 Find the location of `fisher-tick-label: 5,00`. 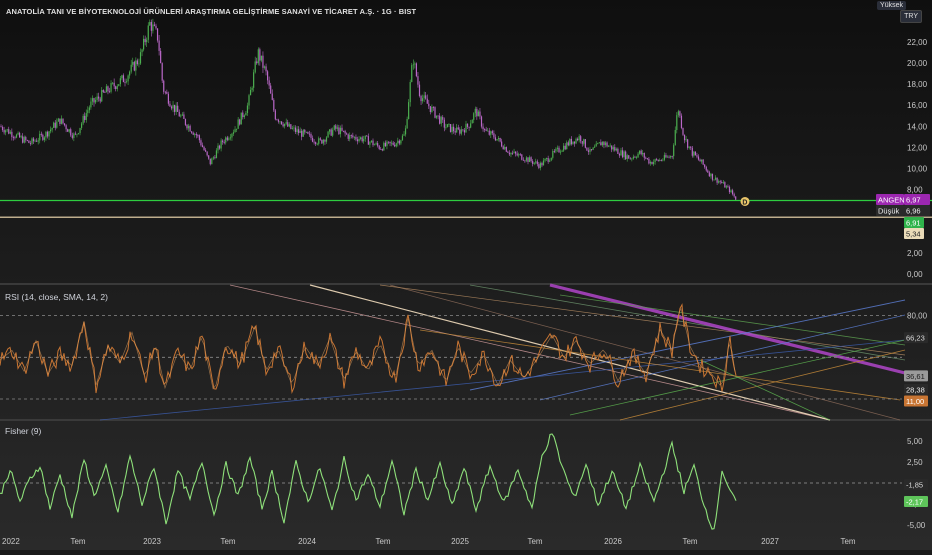

fisher-tick-label: 5,00 is located at coordinates (915, 441).